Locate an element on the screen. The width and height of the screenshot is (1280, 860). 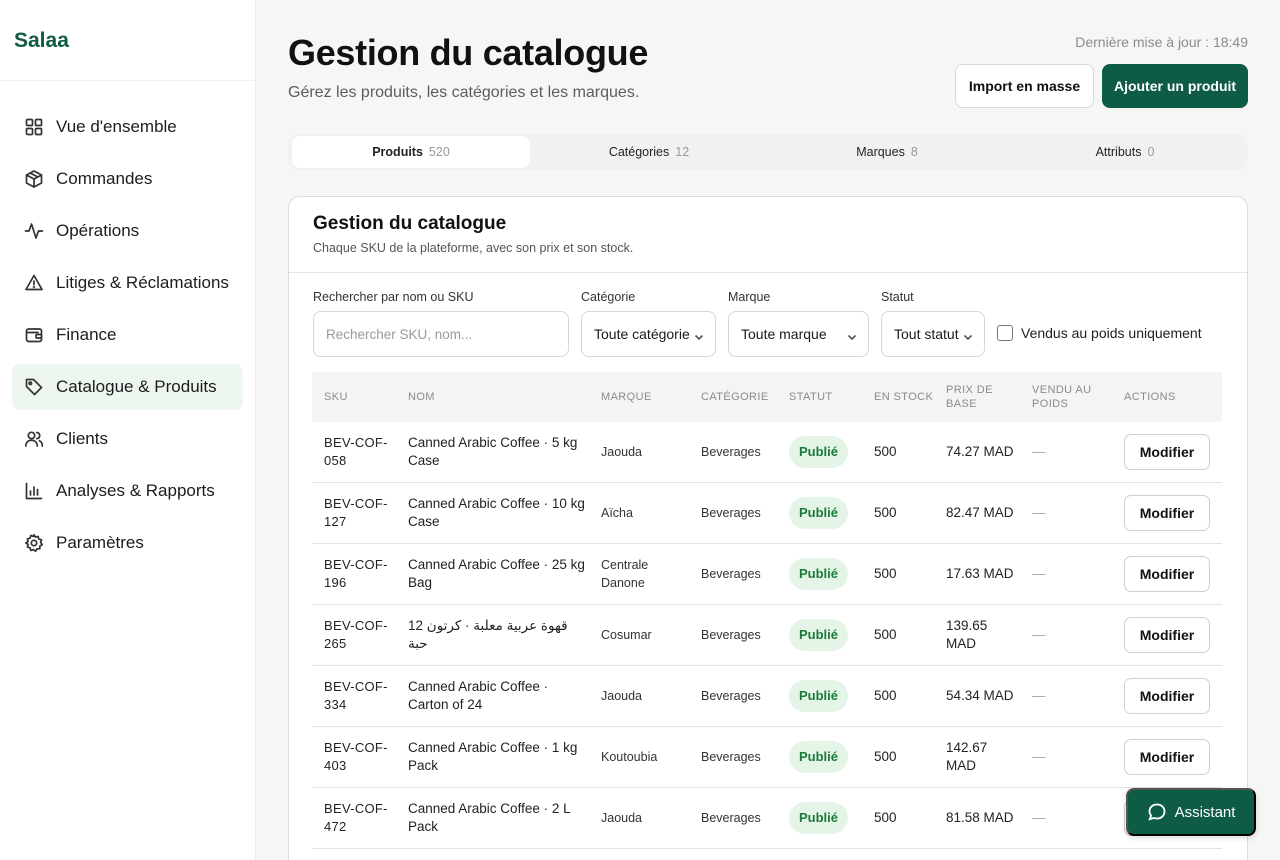
column-header-actions: ACTIONS is located at coordinates (1150, 397).